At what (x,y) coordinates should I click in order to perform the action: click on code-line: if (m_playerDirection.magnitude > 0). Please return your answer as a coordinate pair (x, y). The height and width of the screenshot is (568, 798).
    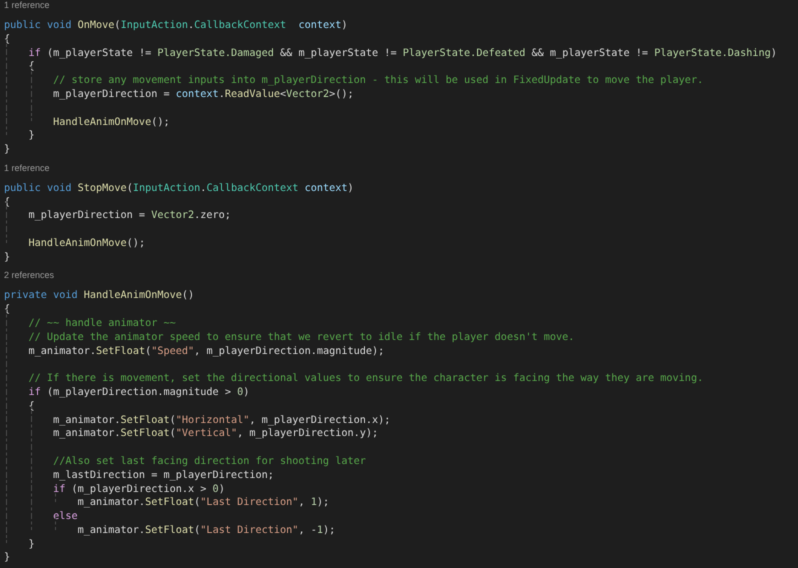
    Looking at the image, I should click on (139, 392).